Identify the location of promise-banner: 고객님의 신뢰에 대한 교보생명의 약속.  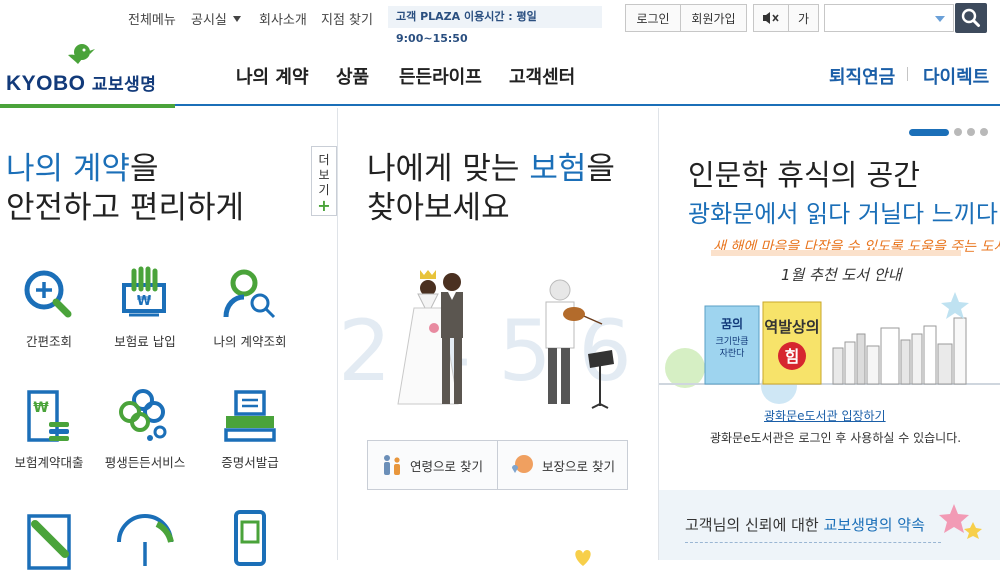
(829, 525).